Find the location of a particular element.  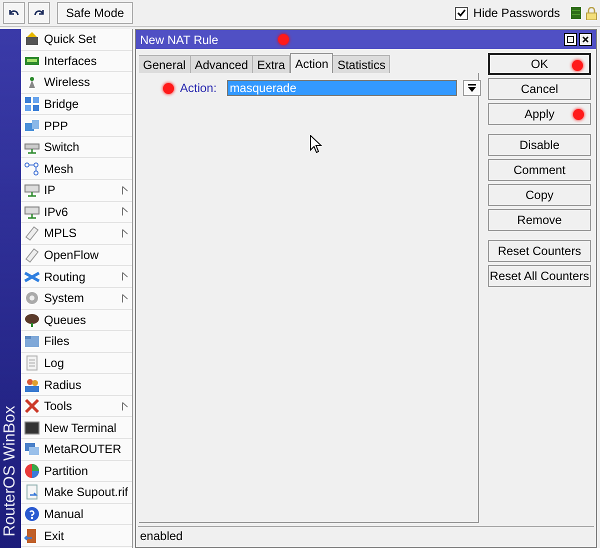

hide-passwords-checkbox is located at coordinates (461, 13).